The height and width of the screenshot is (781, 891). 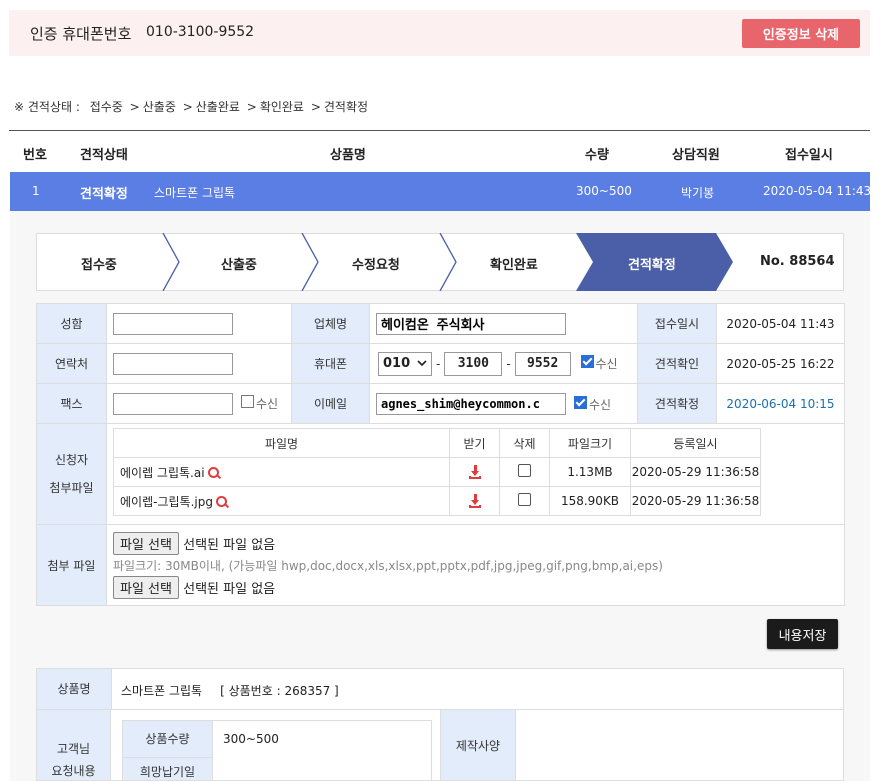 What do you see at coordinates (677, 403) in the screenshot?
I see `fixed-label: 견적확정` at bounding box center [677, 403].